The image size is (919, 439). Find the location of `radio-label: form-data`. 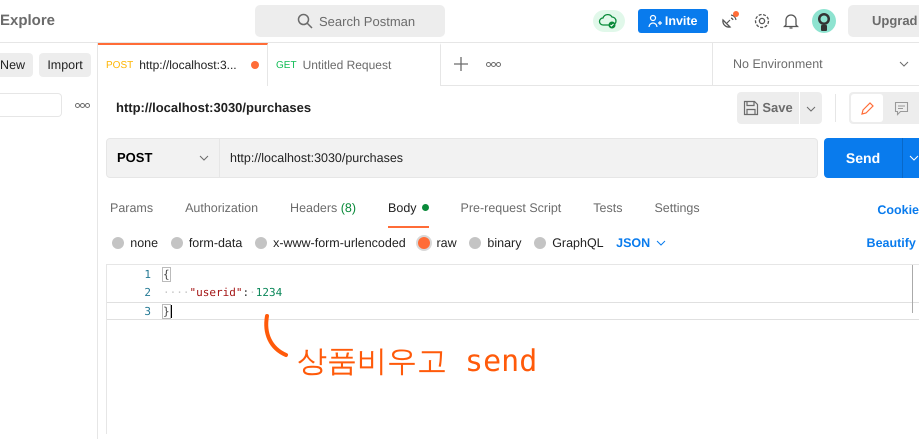

radio-label: form-data is located at coordinates (215, 243).